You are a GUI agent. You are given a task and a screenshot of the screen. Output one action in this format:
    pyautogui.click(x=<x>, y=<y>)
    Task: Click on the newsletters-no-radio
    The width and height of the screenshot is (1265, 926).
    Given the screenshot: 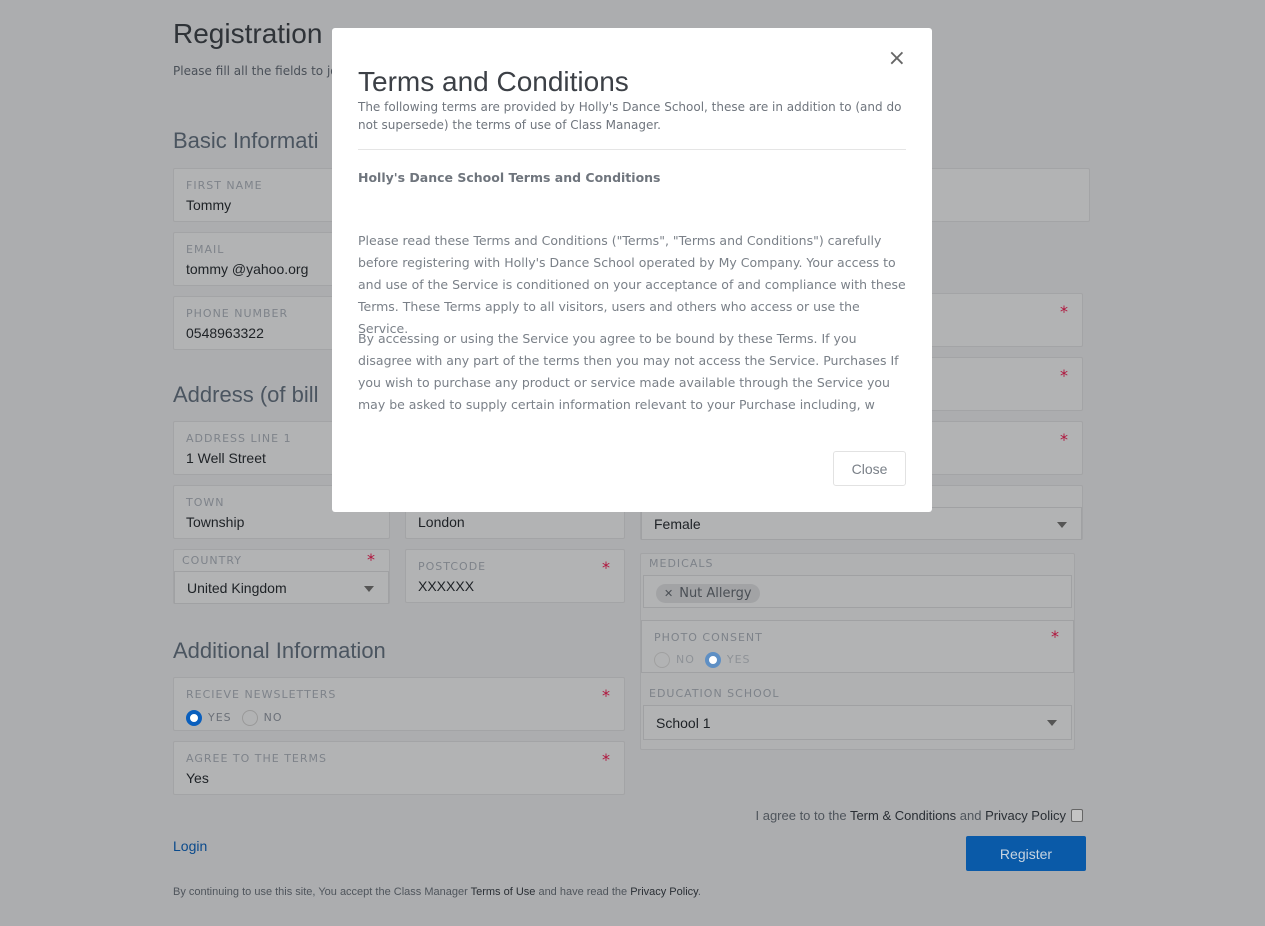 What is the action you would take?
    pyautogui.click(x=249, y=717)
    